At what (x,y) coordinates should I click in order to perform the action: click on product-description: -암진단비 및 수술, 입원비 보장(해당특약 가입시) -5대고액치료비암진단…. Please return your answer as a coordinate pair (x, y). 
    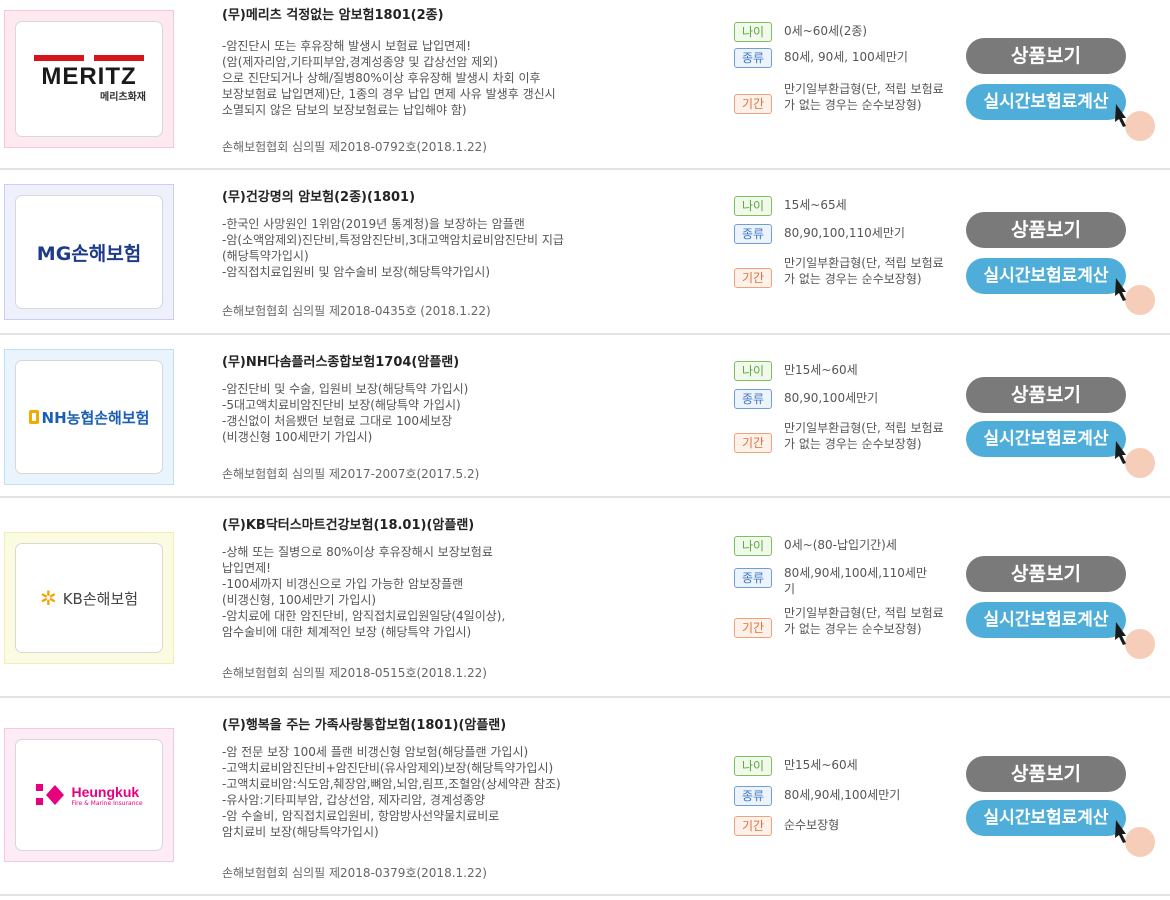
    Looking at the image, I should click on (345, 413).